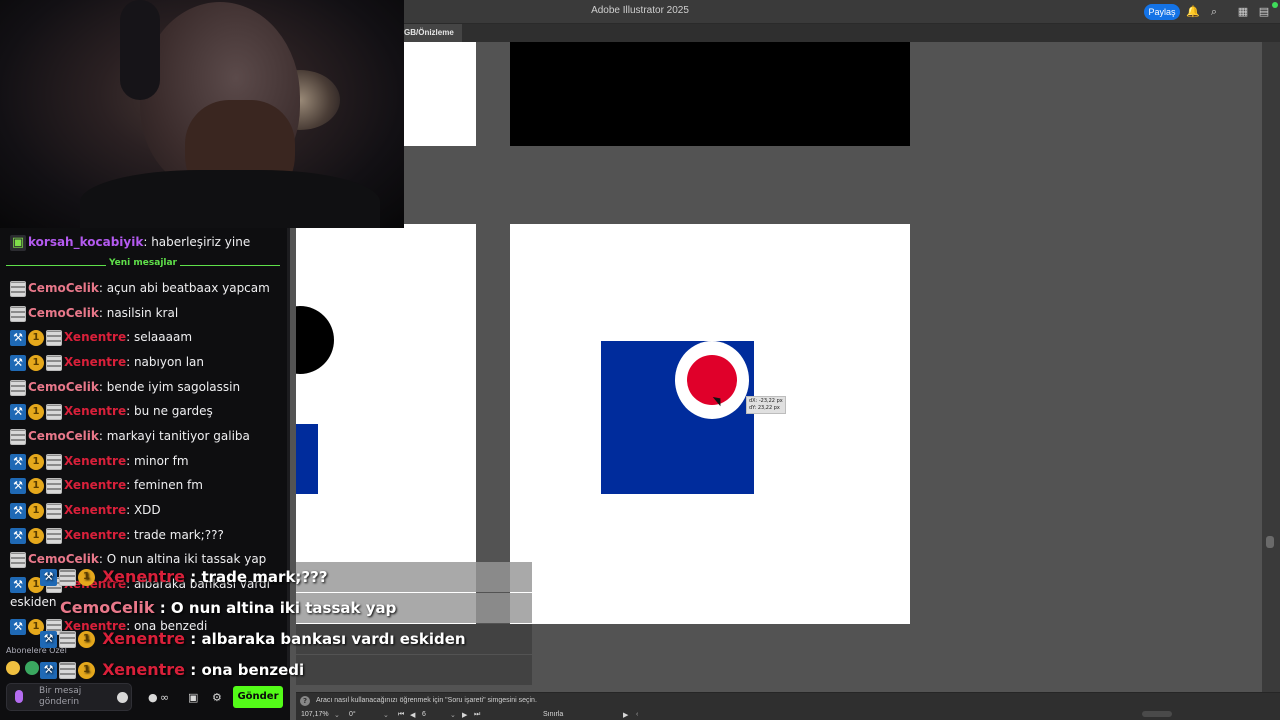 Image resolution: width=1280 pixels, height=720 pixels. Describe the element at coordinates (386, 715) in the screenshot. I see `rotation-dropdown-icon: ⌄` at that location.